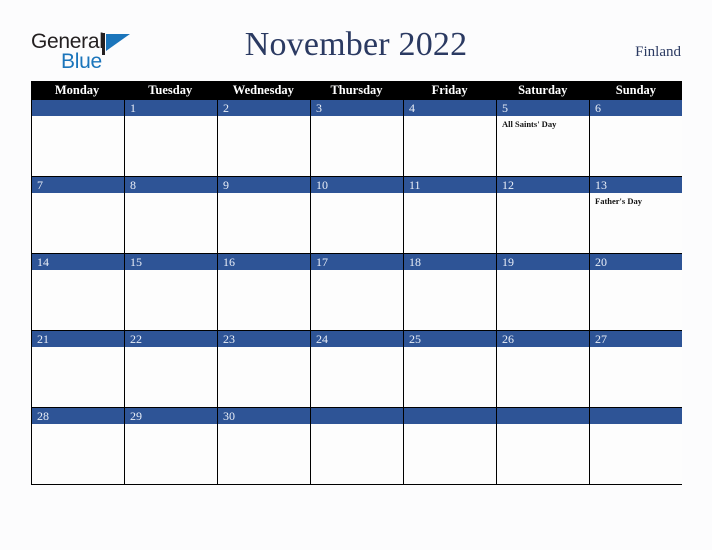  What do you see at coordinates (171, 262) in the screenshot?
I see `day-number: 15` at bounding box center [171, 262].